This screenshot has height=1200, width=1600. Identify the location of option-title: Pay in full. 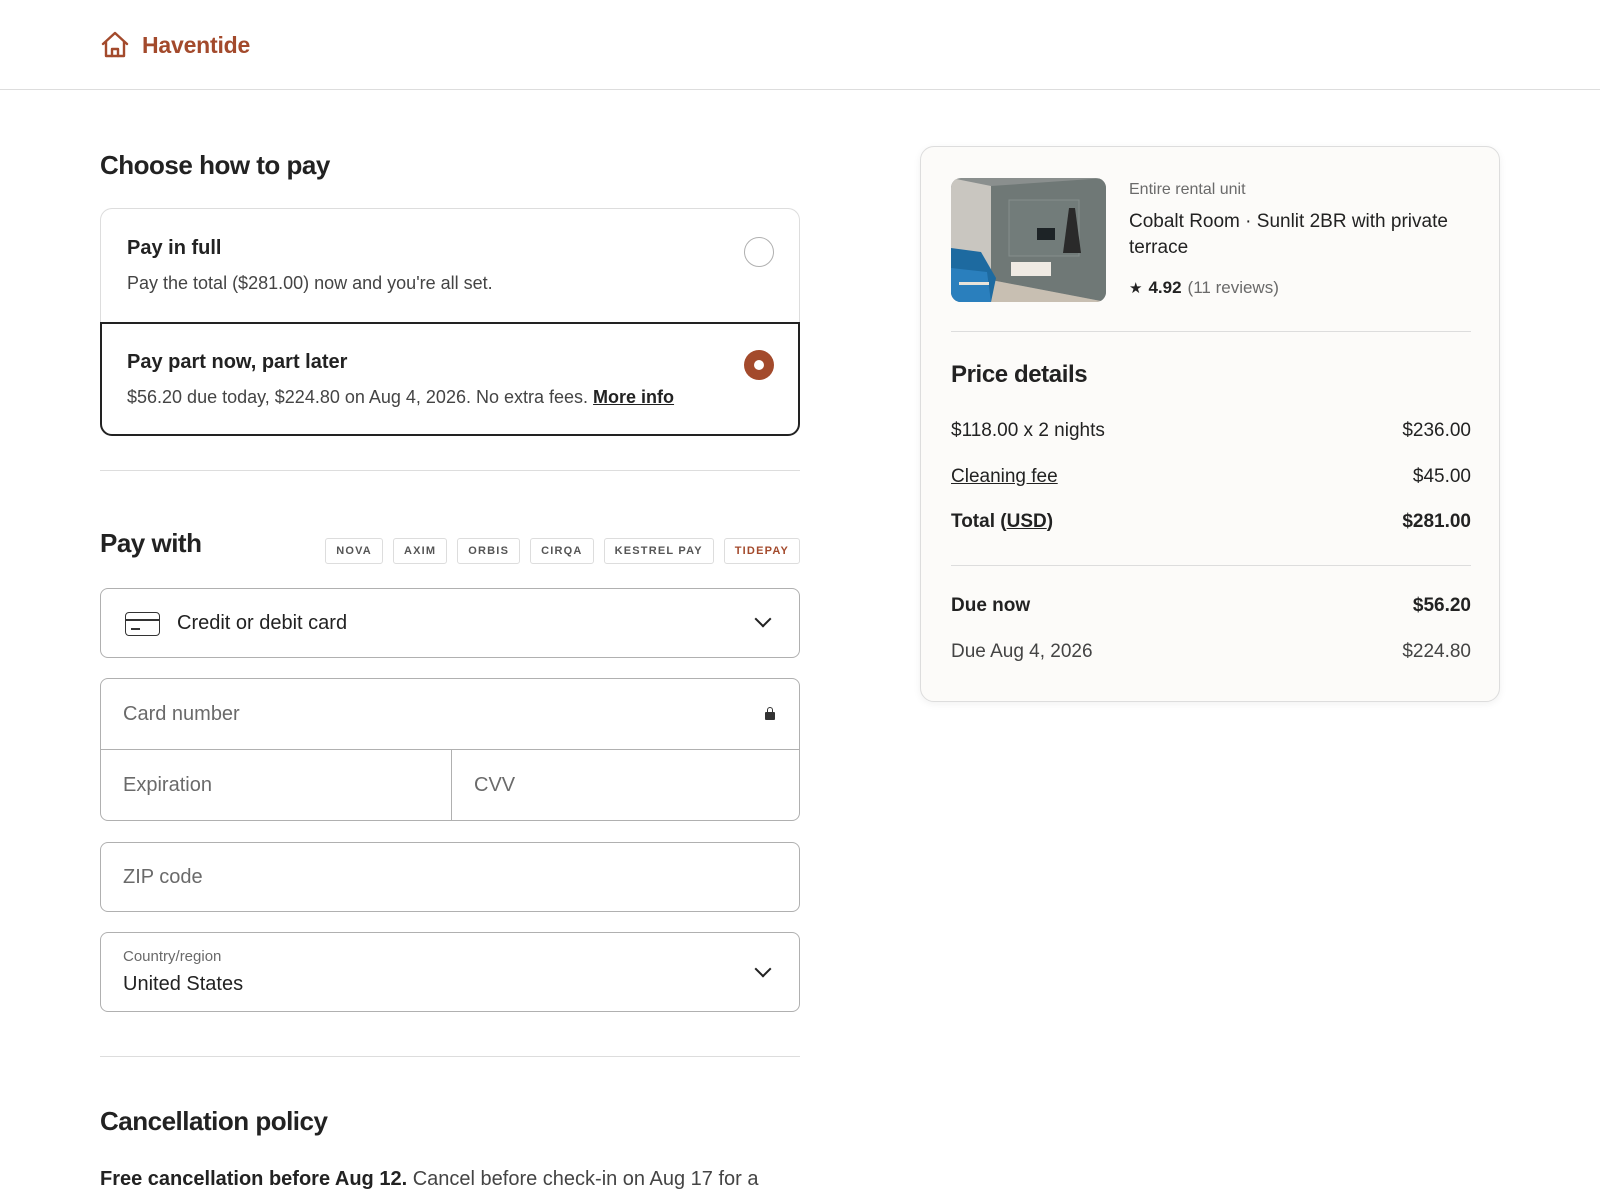
(174, 248).